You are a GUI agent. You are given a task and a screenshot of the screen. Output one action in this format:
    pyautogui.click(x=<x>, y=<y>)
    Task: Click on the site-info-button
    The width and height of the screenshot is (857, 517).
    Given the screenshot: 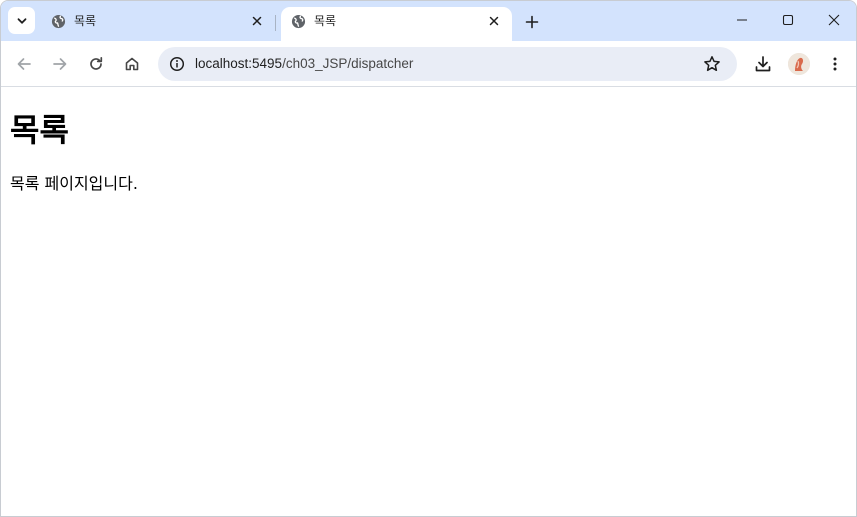 What is the action you would take?
    pyautogui.click(x=177, y=64)
    